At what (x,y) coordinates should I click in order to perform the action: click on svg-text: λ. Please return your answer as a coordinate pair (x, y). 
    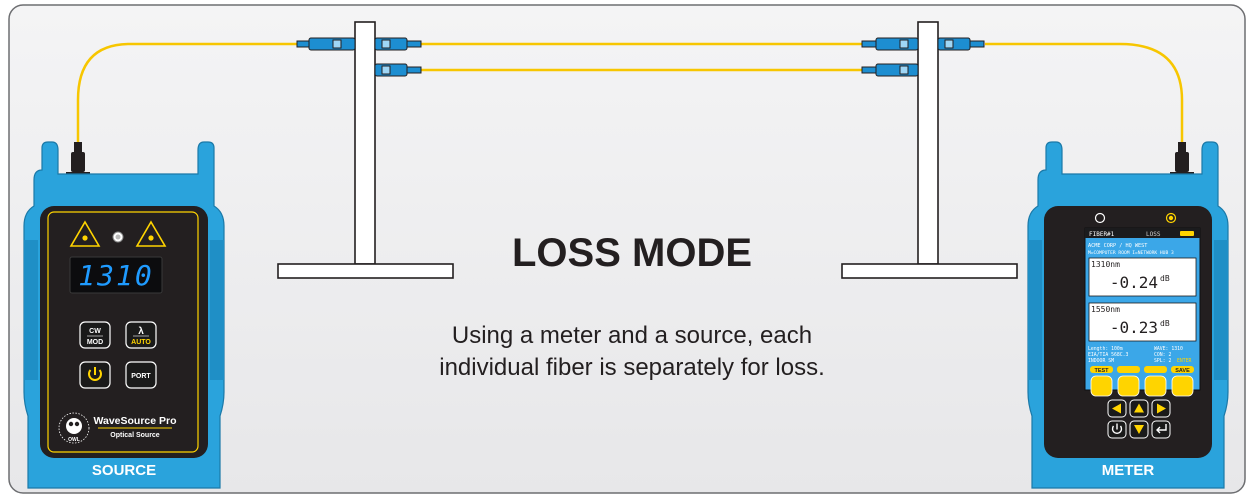
    Looking at the image, I should click on (141, 331).